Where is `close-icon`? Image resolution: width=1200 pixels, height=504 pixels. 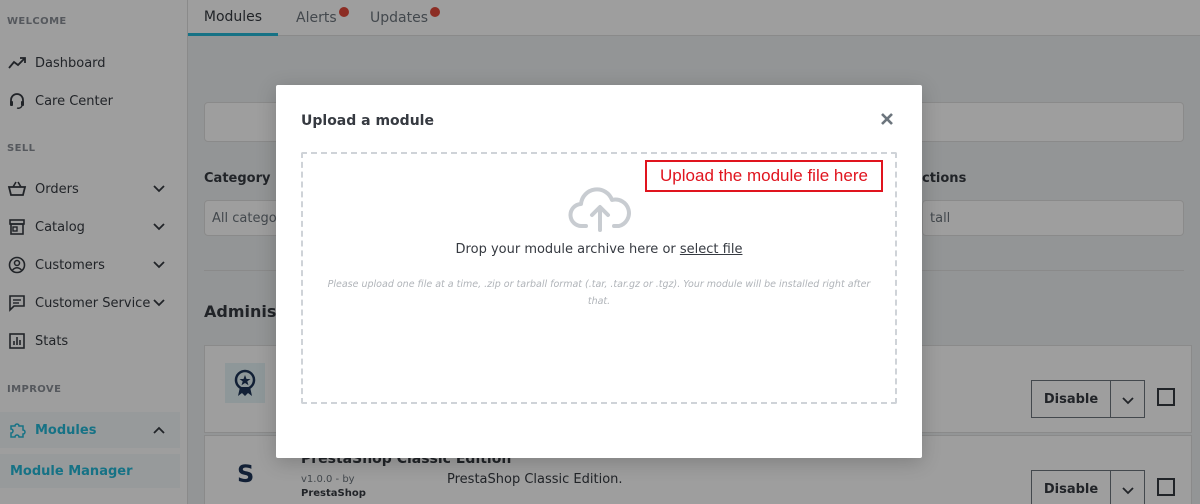
close-icon is located at coordinates (887, 119).